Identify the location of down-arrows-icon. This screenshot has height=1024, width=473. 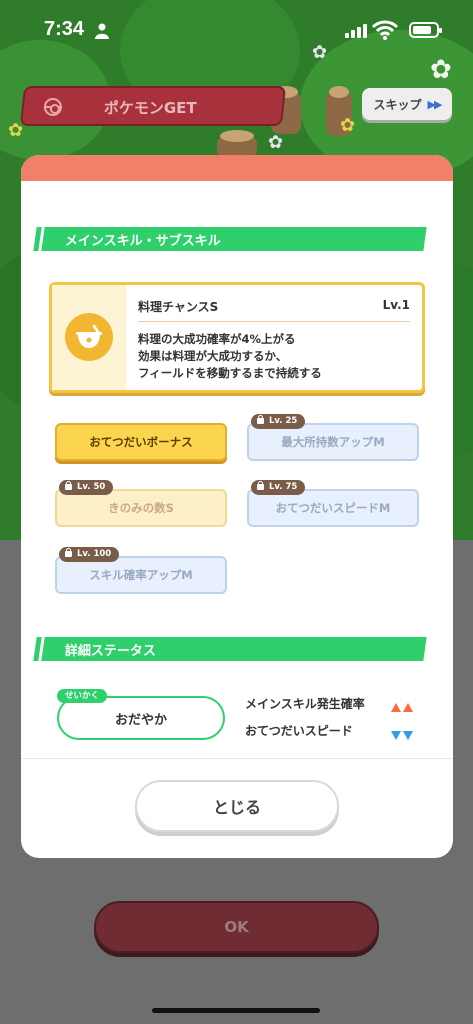
(401, 734).